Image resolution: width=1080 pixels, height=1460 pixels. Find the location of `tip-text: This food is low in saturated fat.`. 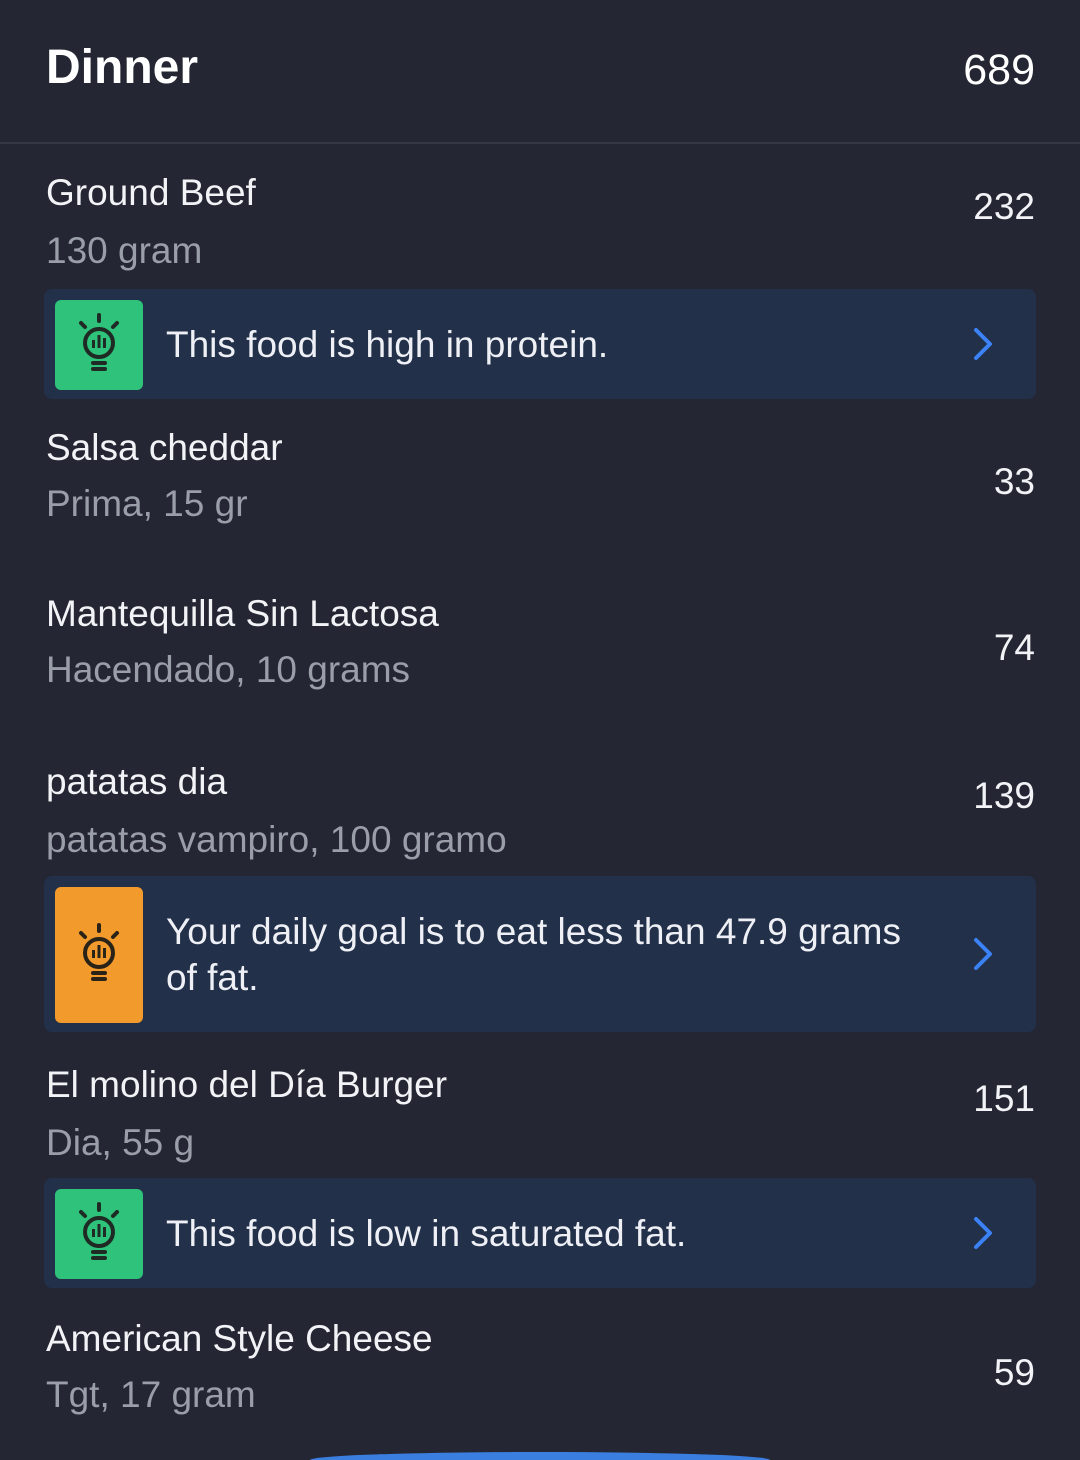

tip-text: This food is low in saturated fat. is located at coordinates (426, 1233).